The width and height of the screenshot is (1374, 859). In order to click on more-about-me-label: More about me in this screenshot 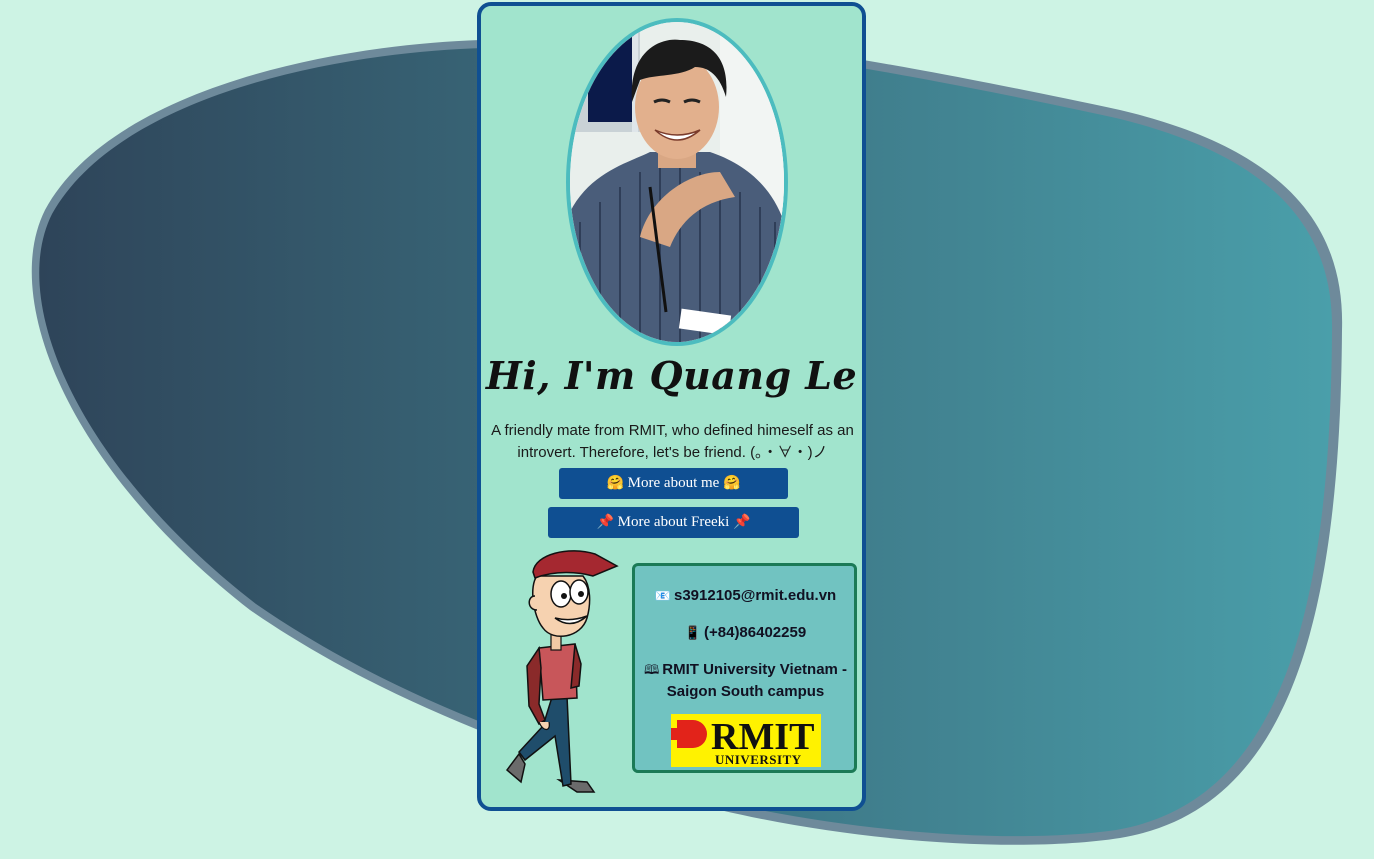, I will do `click(673, 483)`.